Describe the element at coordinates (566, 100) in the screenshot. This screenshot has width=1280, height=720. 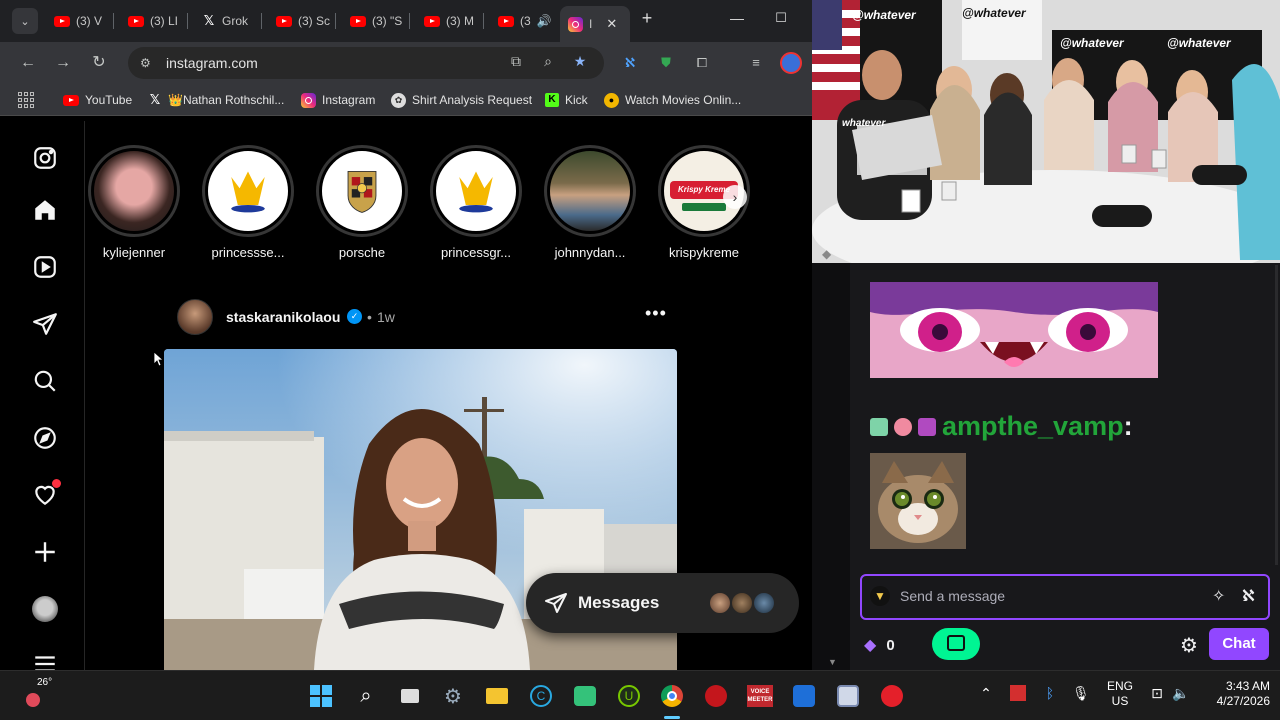
I see `bookmark-kick: K Kick` at that location.